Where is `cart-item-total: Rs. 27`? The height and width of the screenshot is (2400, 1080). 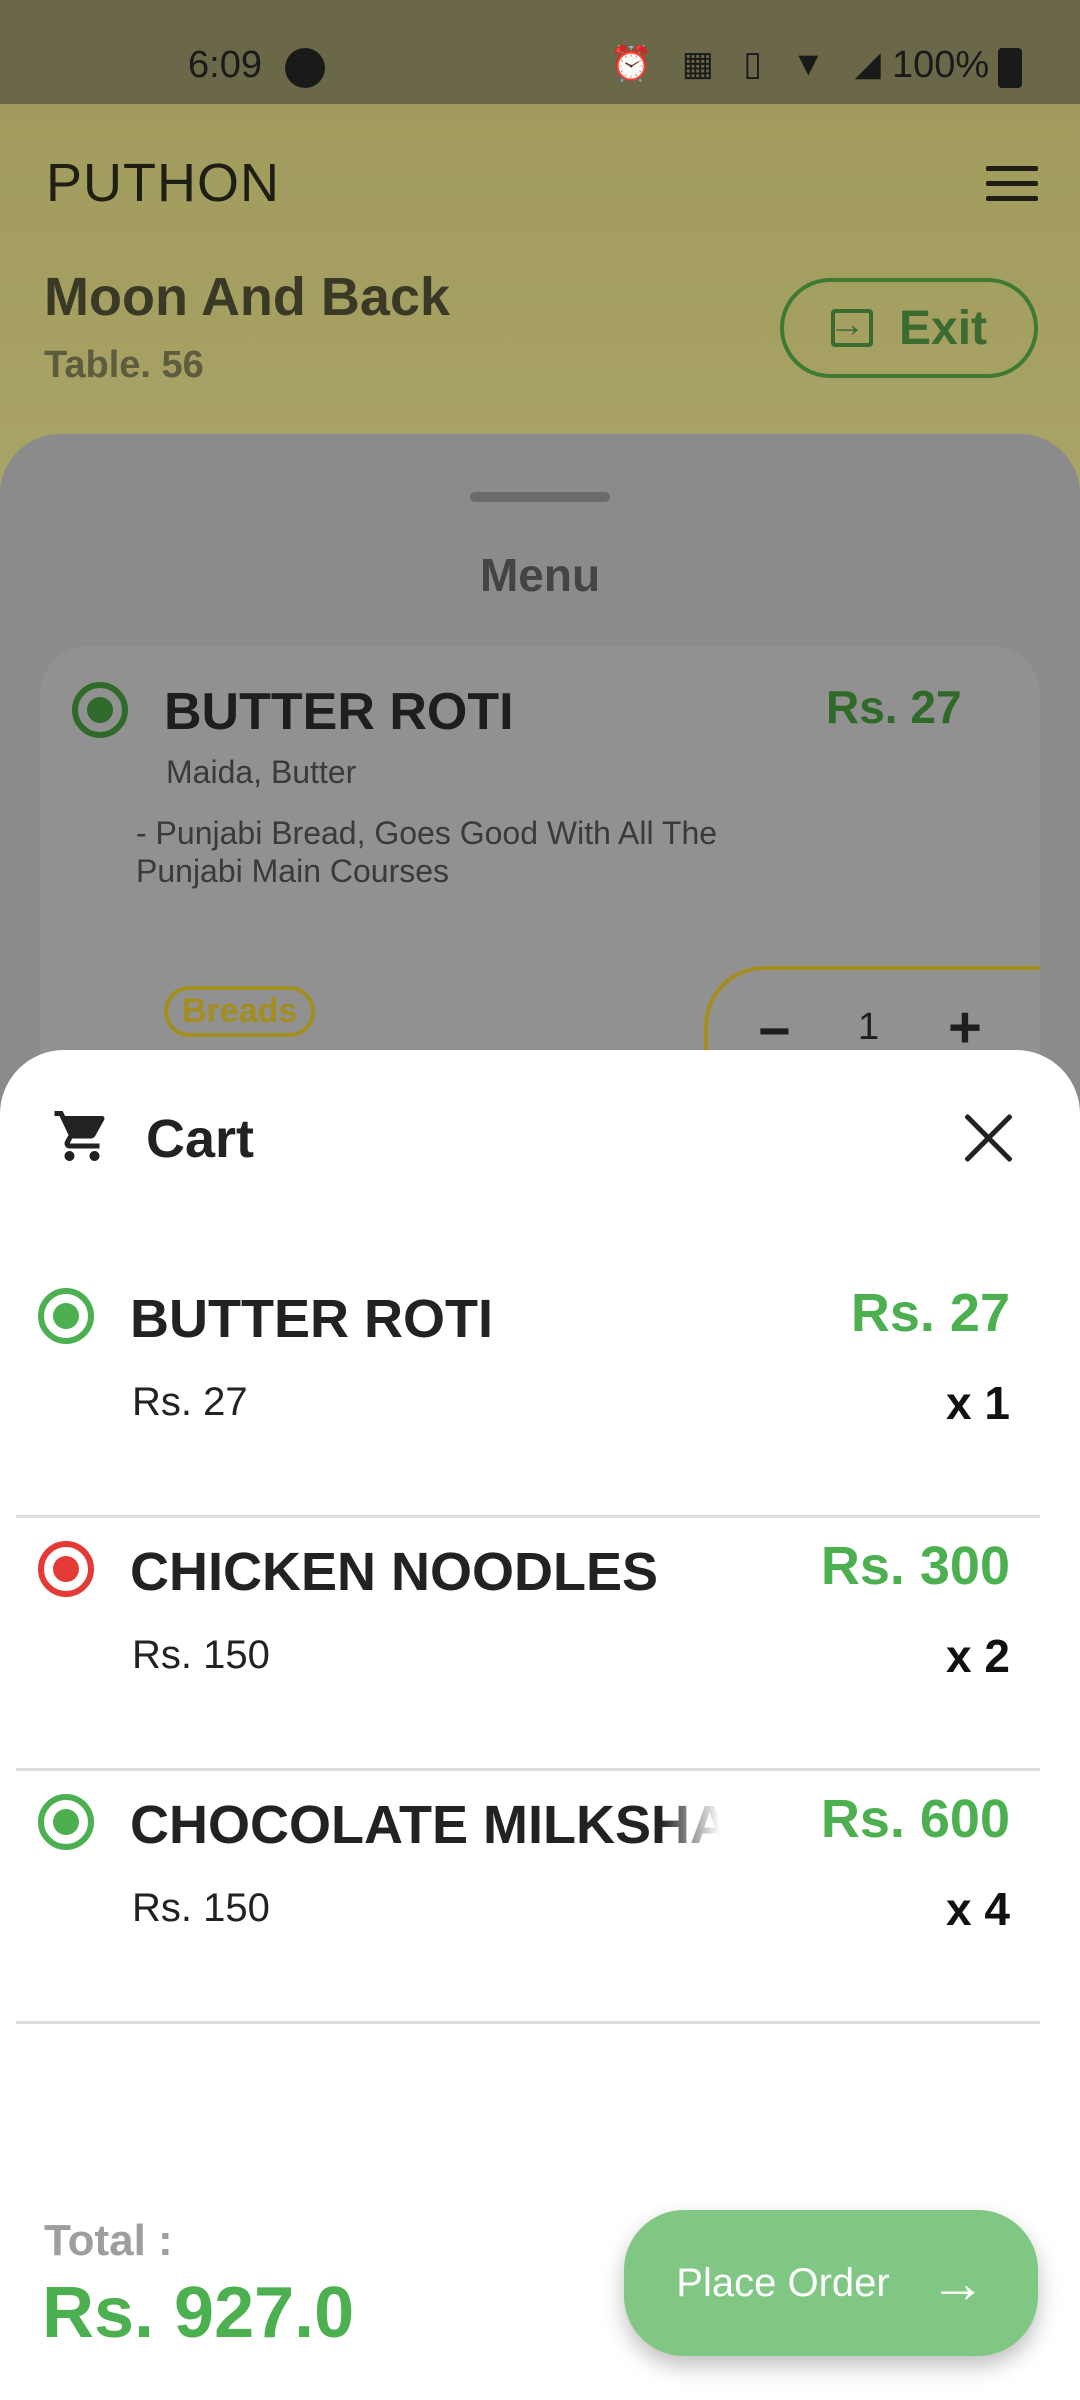
cart-item-total: Rs. 27 is located at coordinates (930, 1313).